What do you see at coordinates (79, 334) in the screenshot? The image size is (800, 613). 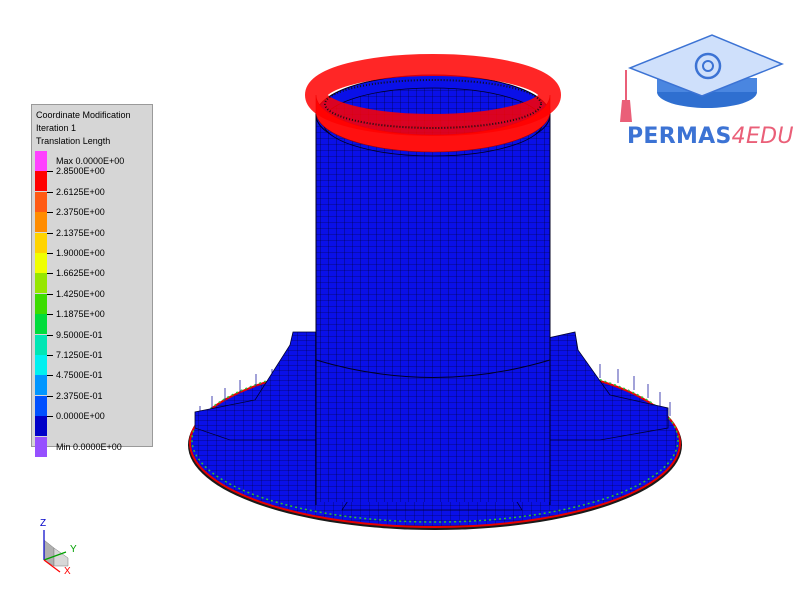 I see `legend-label: 9.5000E-01` at bounding box center [79, 334].